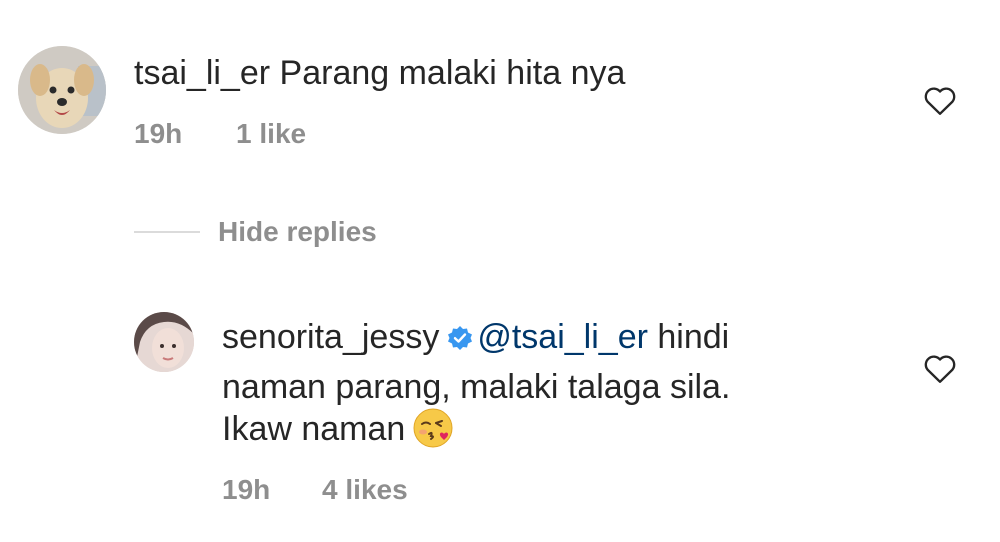 The width and height of the screenshot is (1000, 542). I want to click on reply-text-line-1: senorita_jessy @tsai_li_er hindi, so click(475, 337).